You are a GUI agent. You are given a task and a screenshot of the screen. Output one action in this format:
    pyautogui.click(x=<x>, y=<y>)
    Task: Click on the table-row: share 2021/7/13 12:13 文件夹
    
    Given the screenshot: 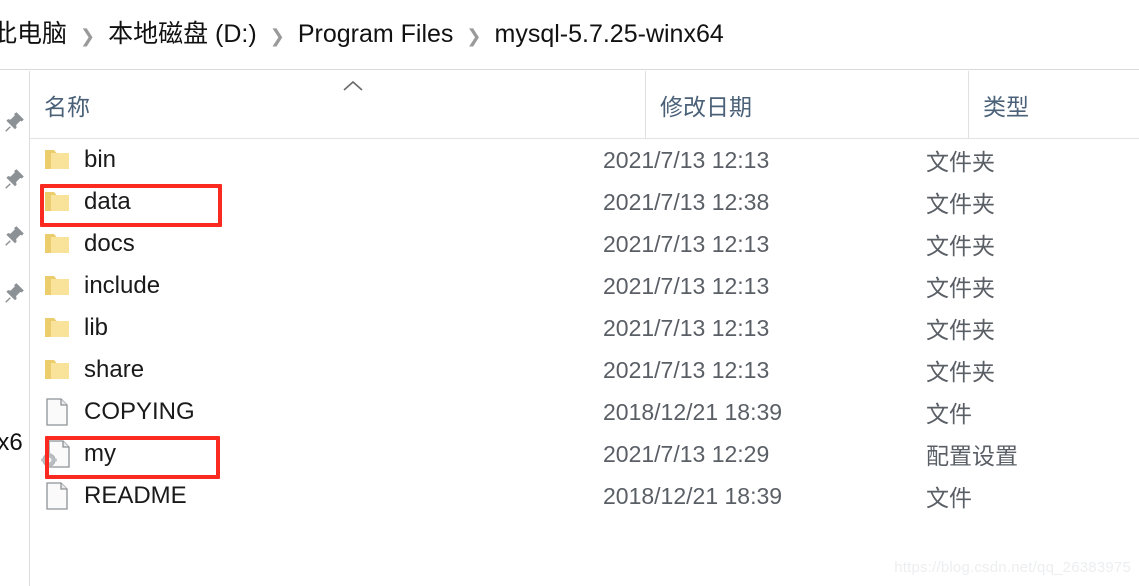 What is the action you would take?
    pyautogui.click(x=584, y=370)
    